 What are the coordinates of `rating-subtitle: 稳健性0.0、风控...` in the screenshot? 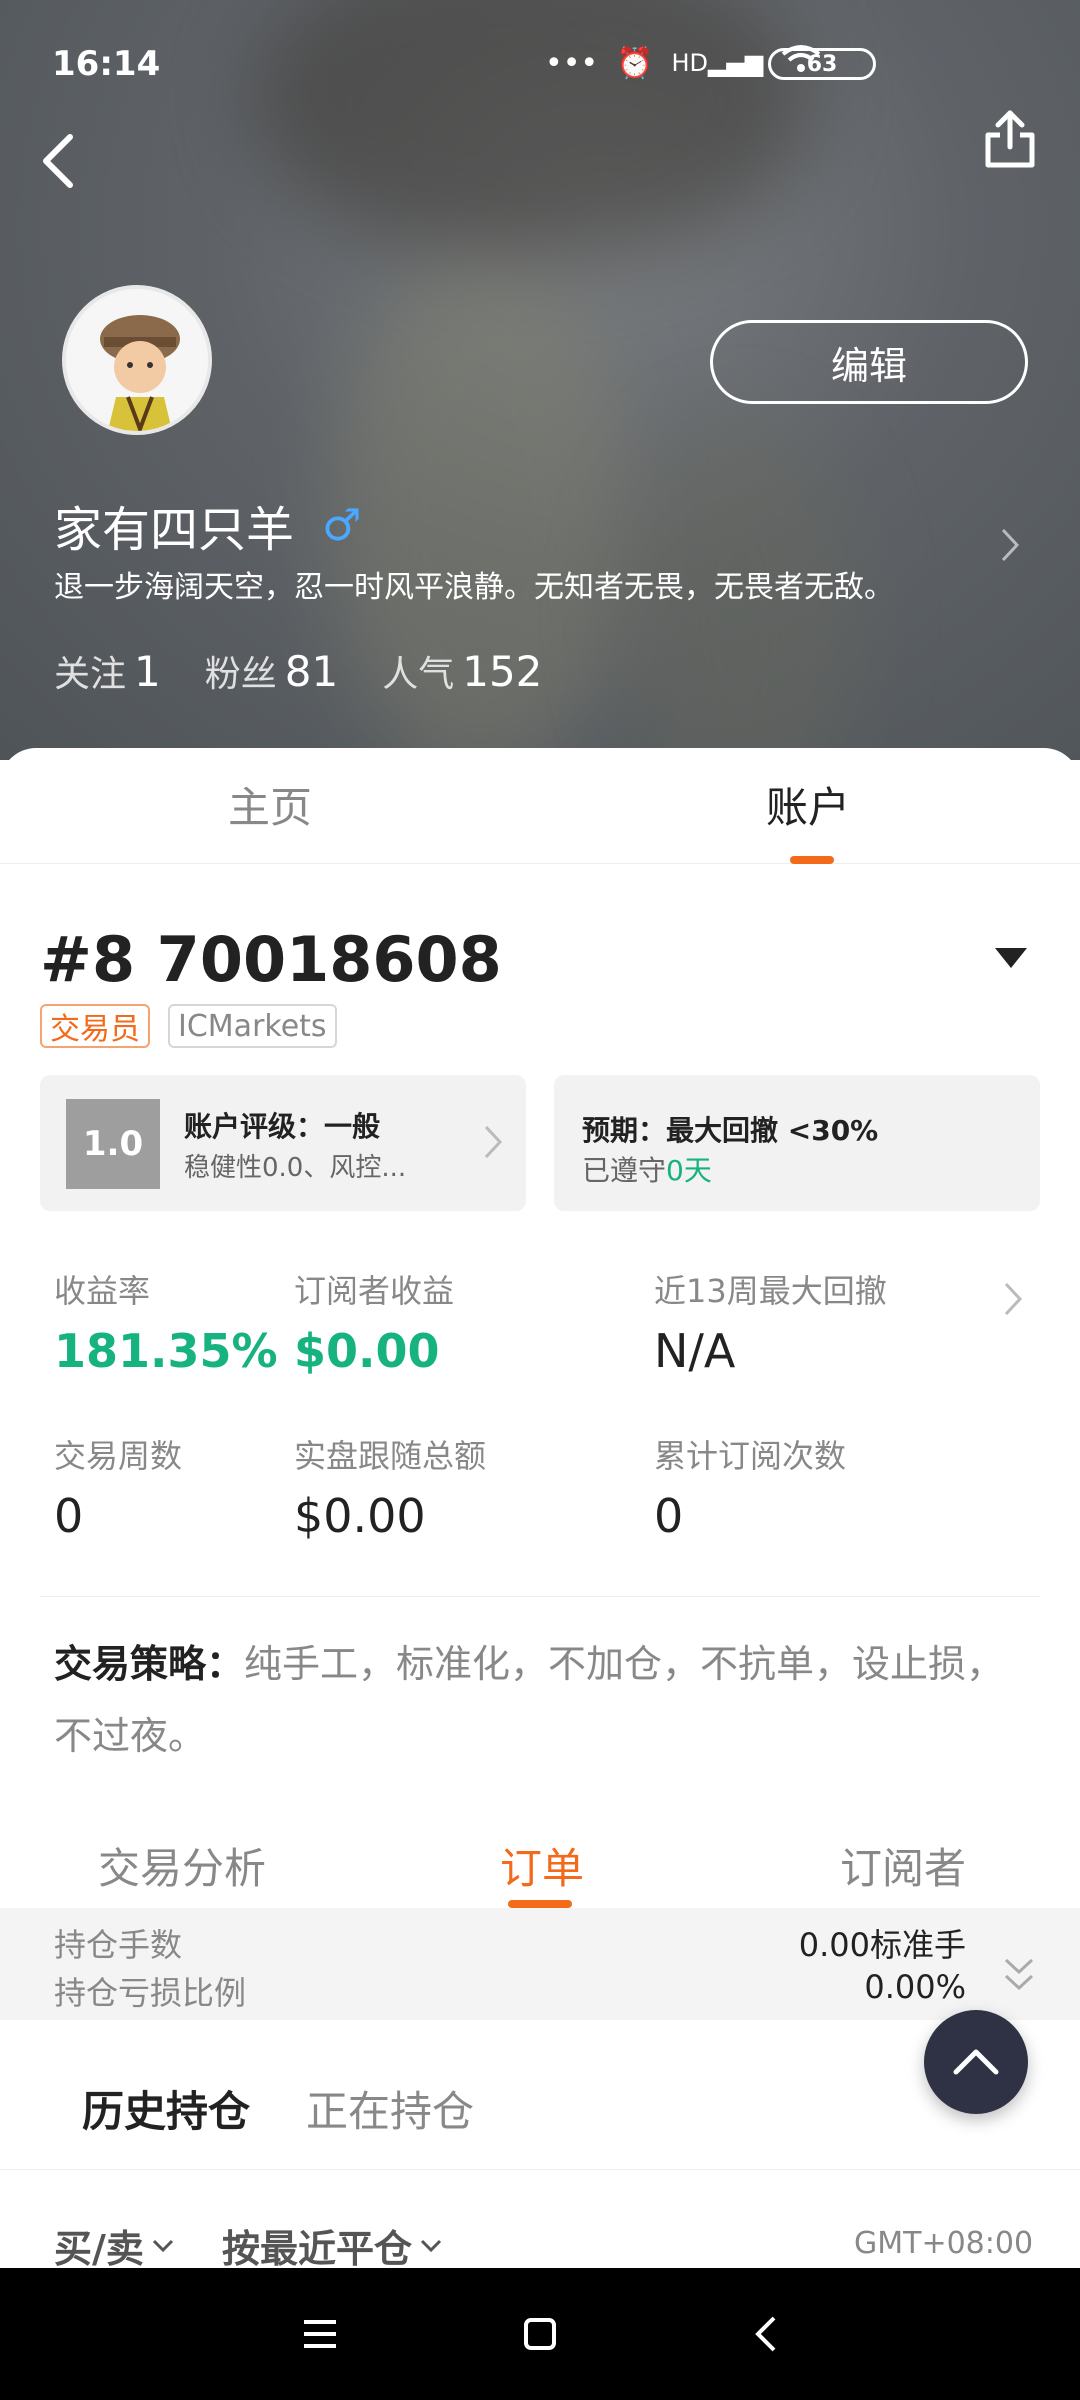 It's located at (295, 1168).